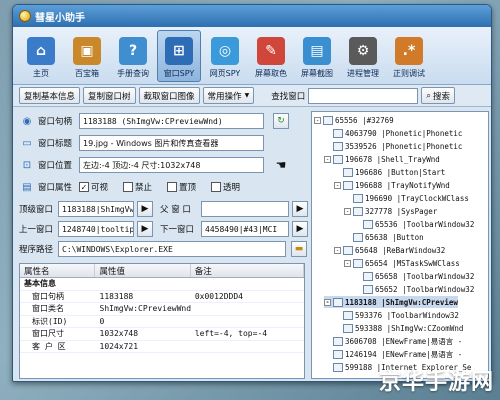 The height and width of the screenshot is (400, 500). Describe the element at coordinates (27, 143) in the screenshot. I see `window-title-icon: ▭` at that location.